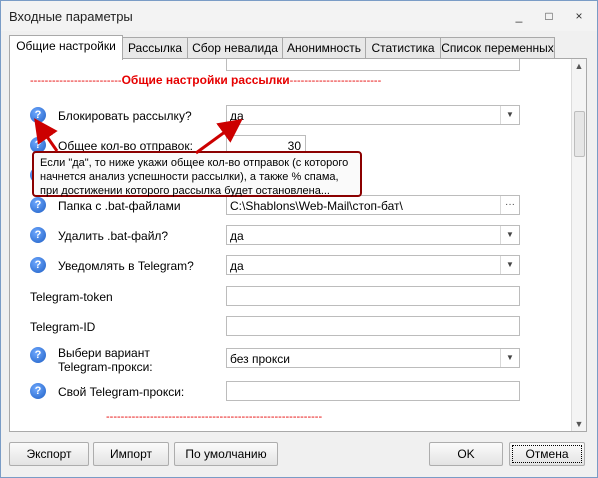 Image resolution: width=598 pixels, height=478 pixels. I want to click on tab-statistics: Статистика, so click(403, 47).